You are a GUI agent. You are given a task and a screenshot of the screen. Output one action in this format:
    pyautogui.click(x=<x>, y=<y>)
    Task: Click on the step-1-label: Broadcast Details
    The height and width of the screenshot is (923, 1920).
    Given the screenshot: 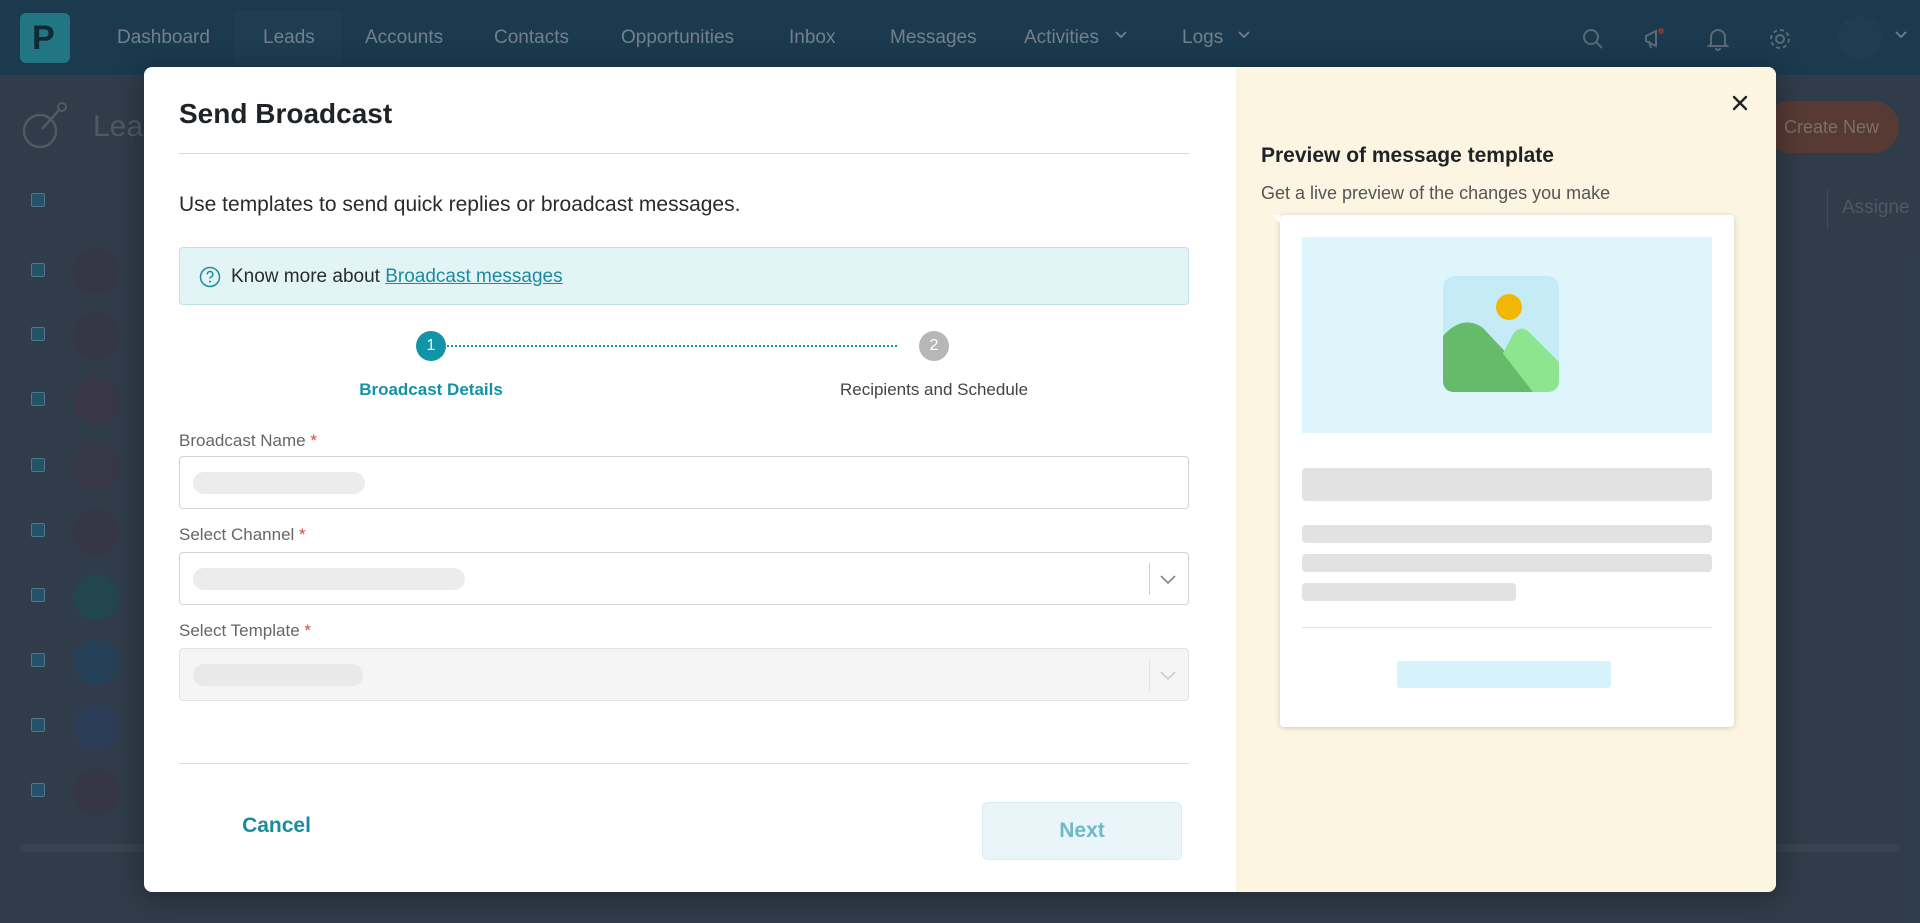 What is the action you would take?
    pyautogui.click(x=431, y=390)
    